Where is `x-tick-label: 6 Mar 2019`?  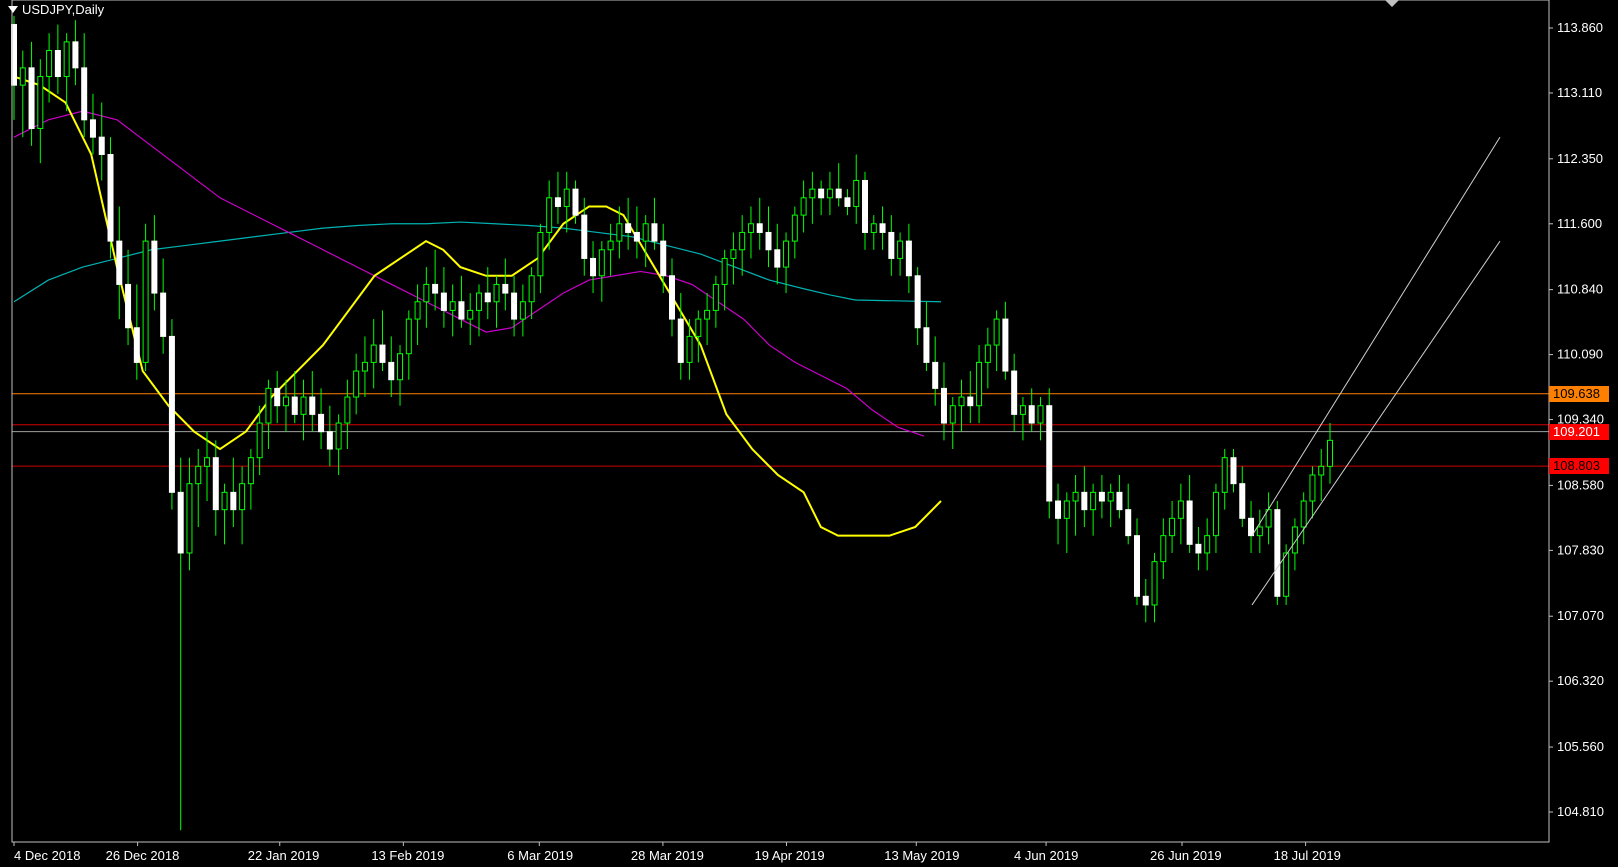
x-tick-label: 6 Mar 2019 is located at coordinates (540, 855).